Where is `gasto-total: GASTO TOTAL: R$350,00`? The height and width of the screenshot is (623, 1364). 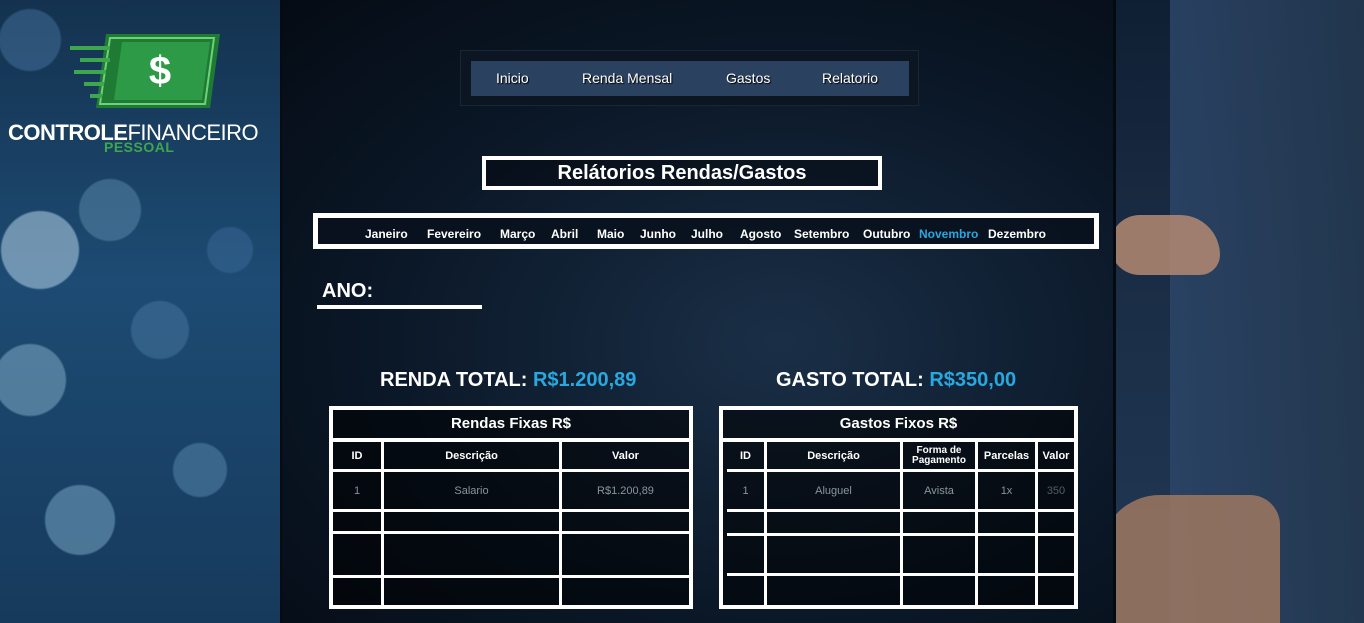
gasto-total: GASTO TOTAL: R$350,00 is located at coordinates (896, 380).